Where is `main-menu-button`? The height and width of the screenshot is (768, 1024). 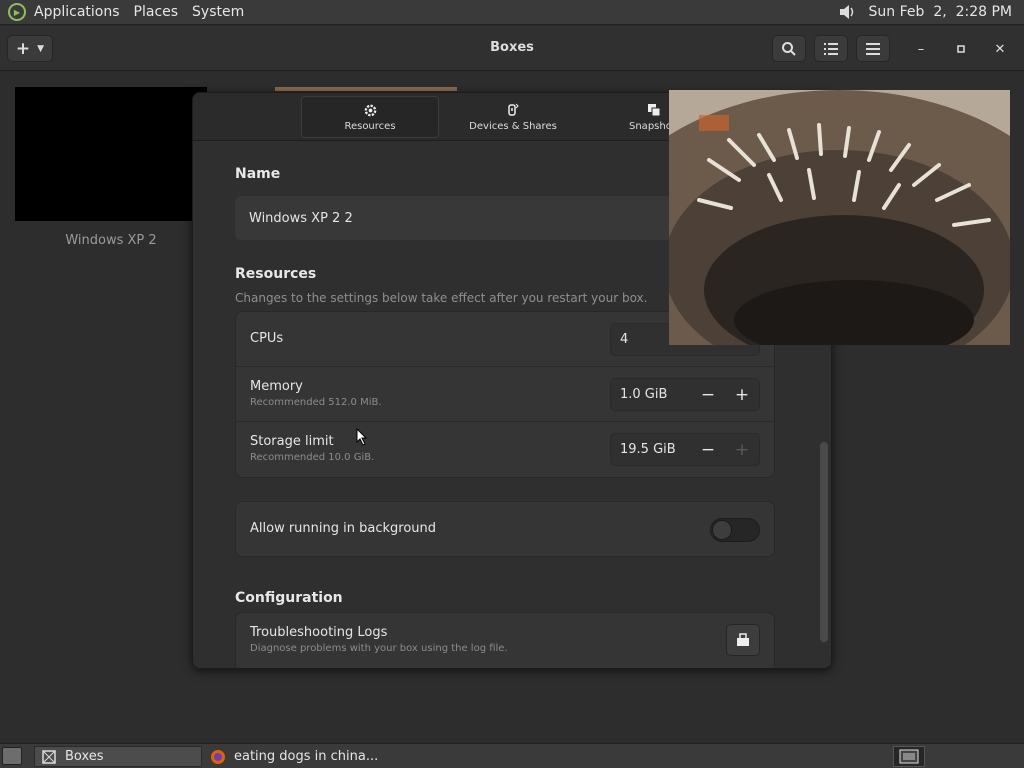 main-menu-button is located at coordinates (873, 48).